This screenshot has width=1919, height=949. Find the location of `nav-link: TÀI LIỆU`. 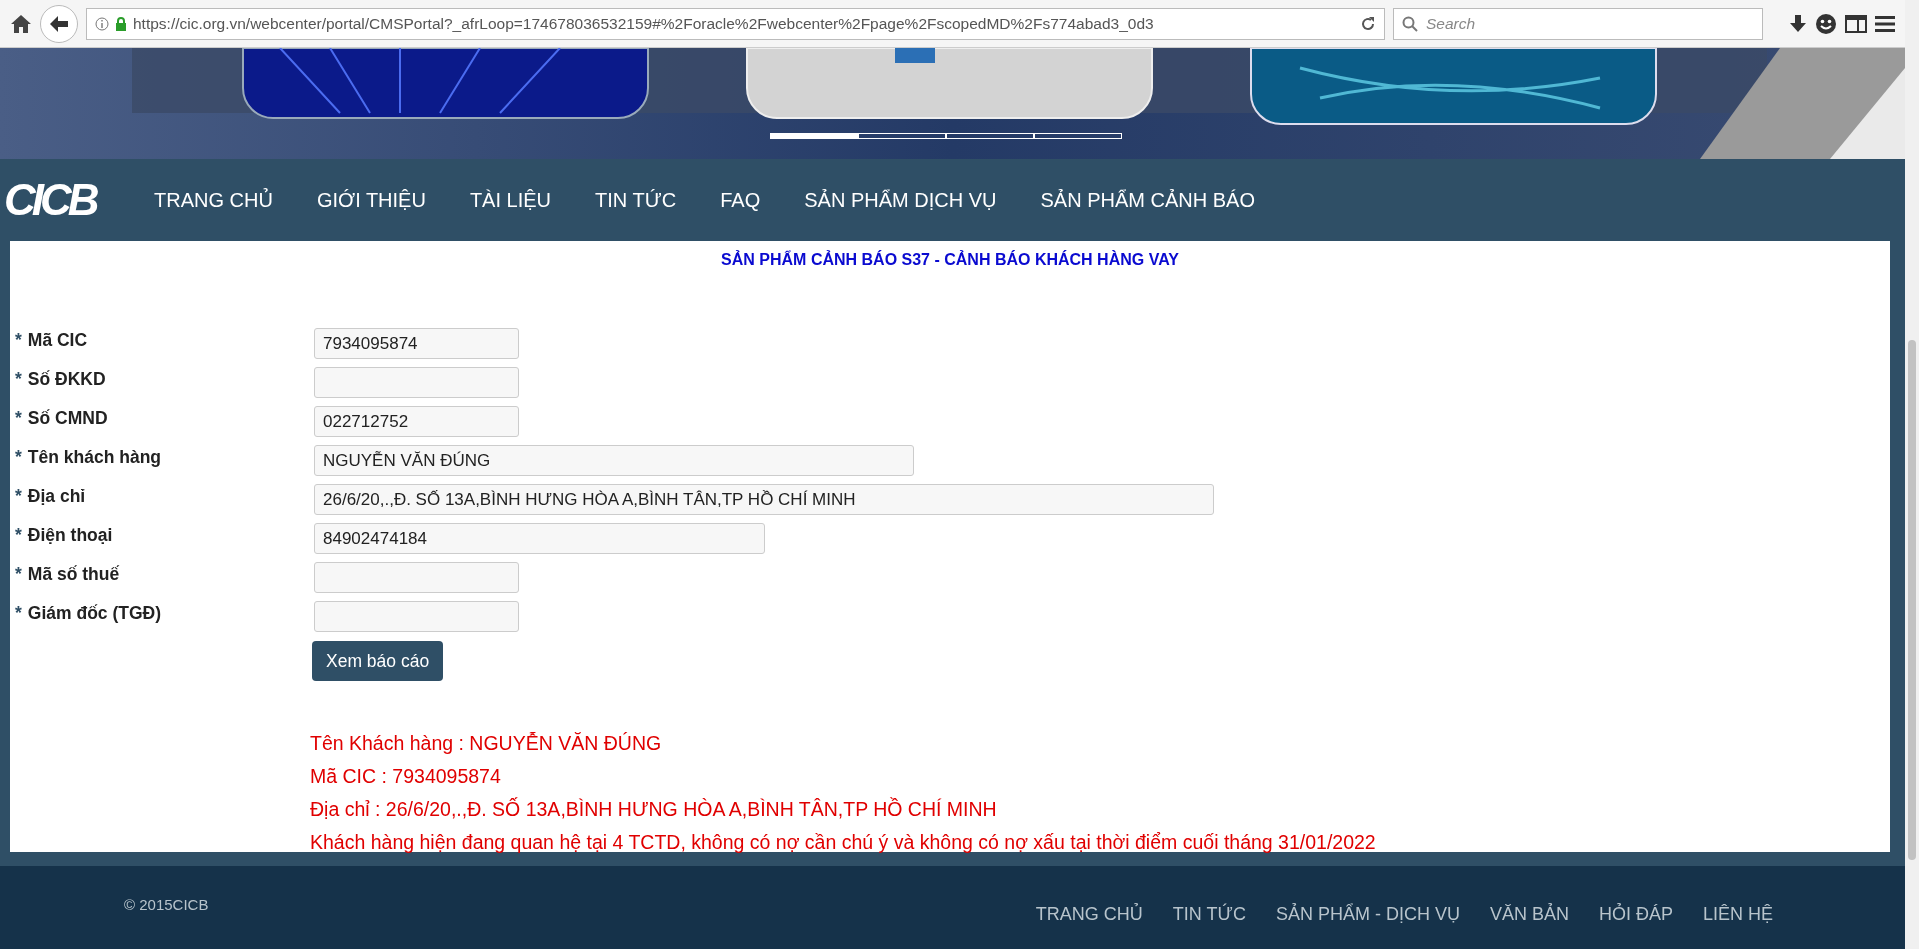

nav-link: TÀI LIỆU is located at coordinates (510, 200).